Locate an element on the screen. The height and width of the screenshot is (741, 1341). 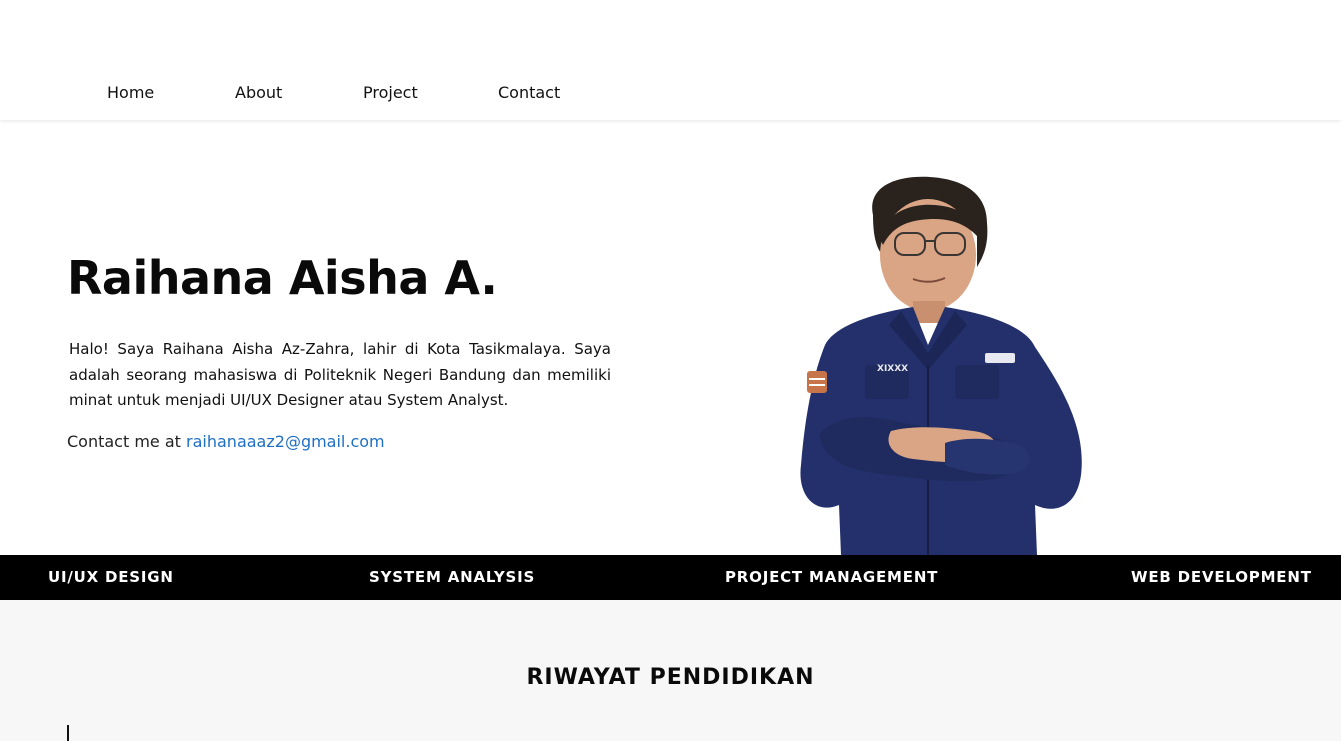
nav-link-home: Home is located at coordinates (130, 93).